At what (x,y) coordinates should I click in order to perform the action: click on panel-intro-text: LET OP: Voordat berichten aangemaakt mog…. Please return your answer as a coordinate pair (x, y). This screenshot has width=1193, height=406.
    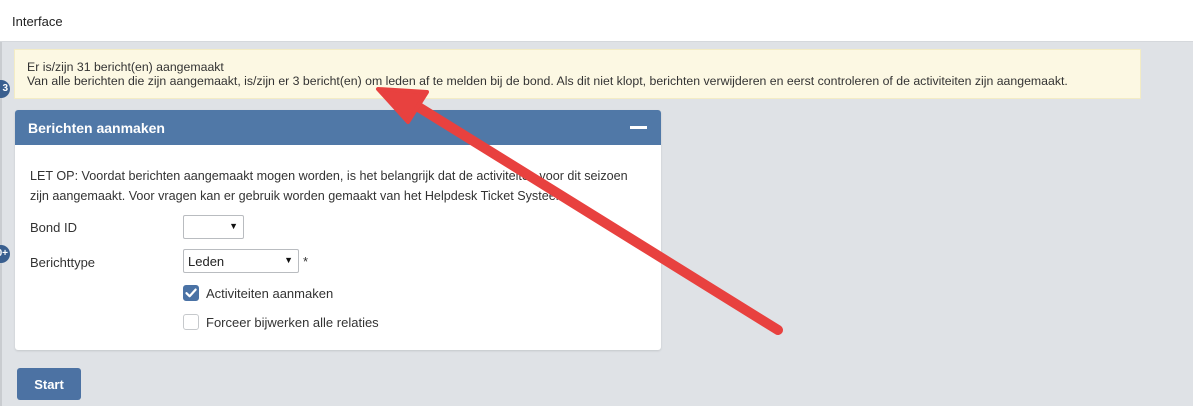
    Looking at the image, I should click on (329, 186).